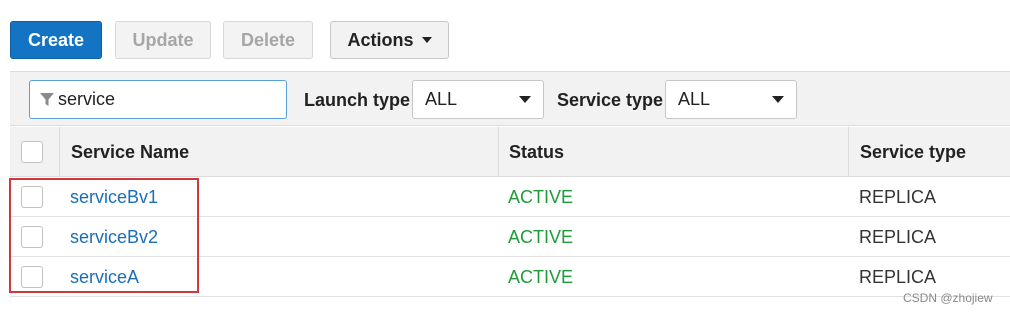 The height and width of the screenshot is (316, 1010). Describe the element at coordinates (130, 152) in the screenshot. I see `column-header-service-name: Service Name` at that location.